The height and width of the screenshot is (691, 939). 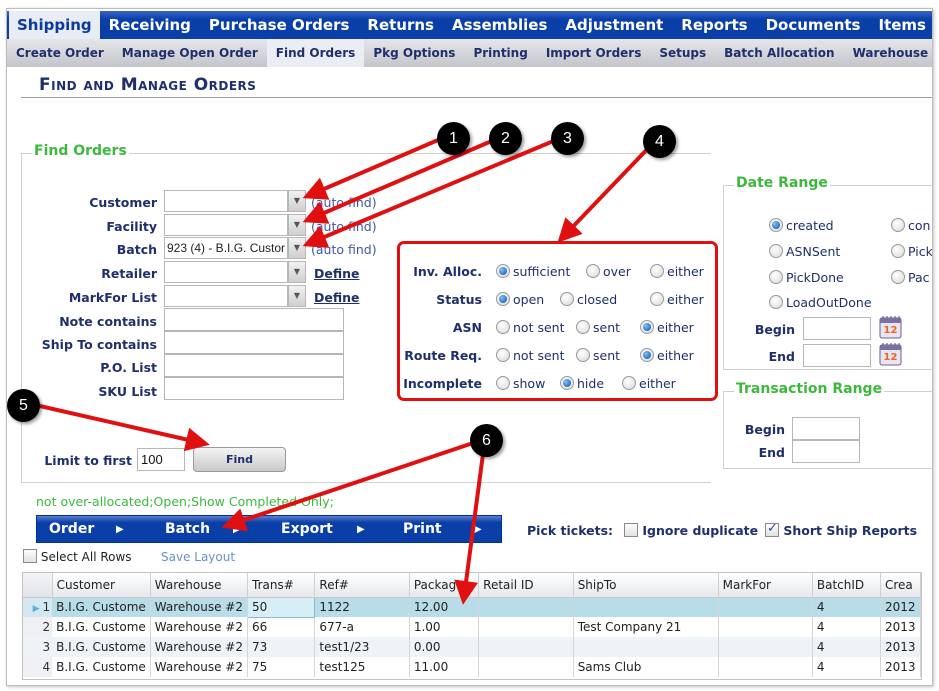 What do you see at coordinates (900, 607) in the screenshot?
I see `table-cell: 2012` at bounding box center [900, 607].